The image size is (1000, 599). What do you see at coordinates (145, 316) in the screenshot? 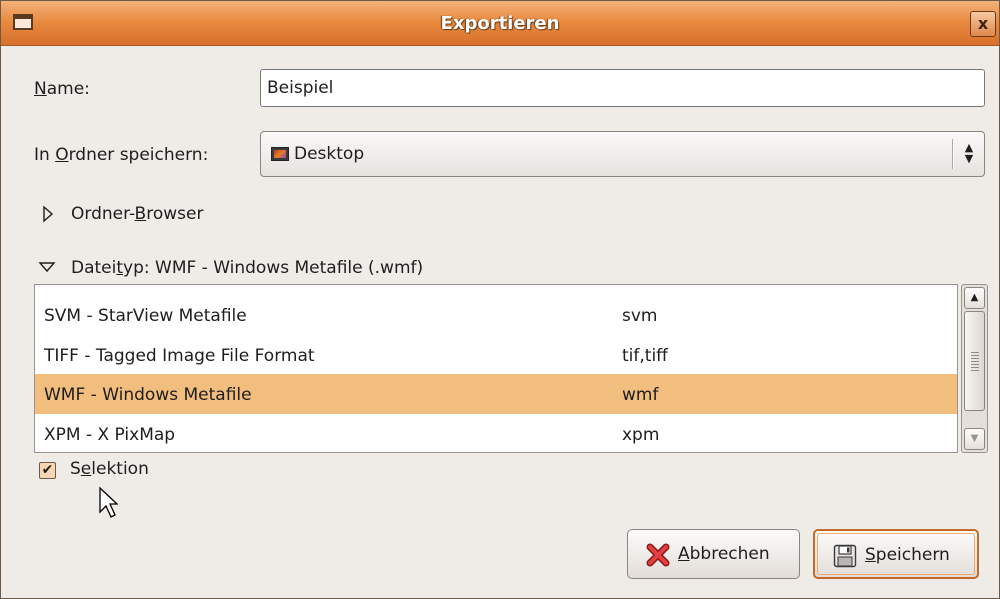
I see `filetype-name: SVM - StarView Metafile` at bounding box center [145, 316].